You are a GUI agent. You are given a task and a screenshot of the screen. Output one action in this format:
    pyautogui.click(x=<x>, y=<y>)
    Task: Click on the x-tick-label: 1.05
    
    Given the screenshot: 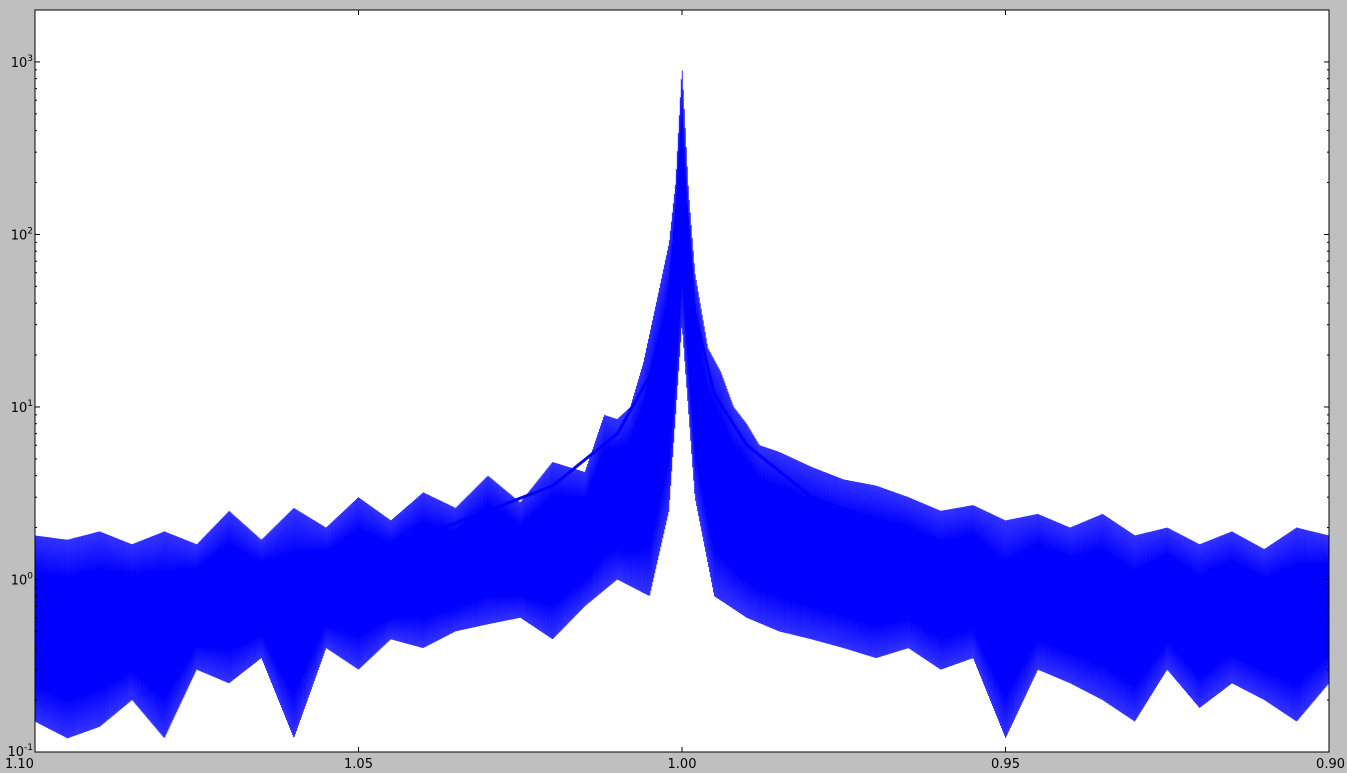 What is the action you would take?
    pyautogui.click(x=358, y=764)
    